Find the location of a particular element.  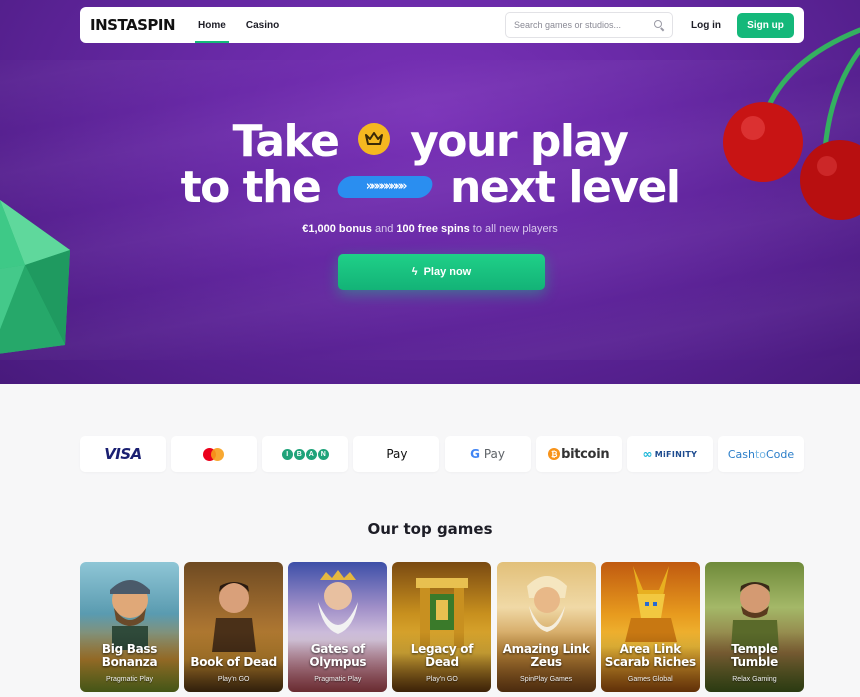

game-title: Temple Tumble is located at coordinates (754, 655).